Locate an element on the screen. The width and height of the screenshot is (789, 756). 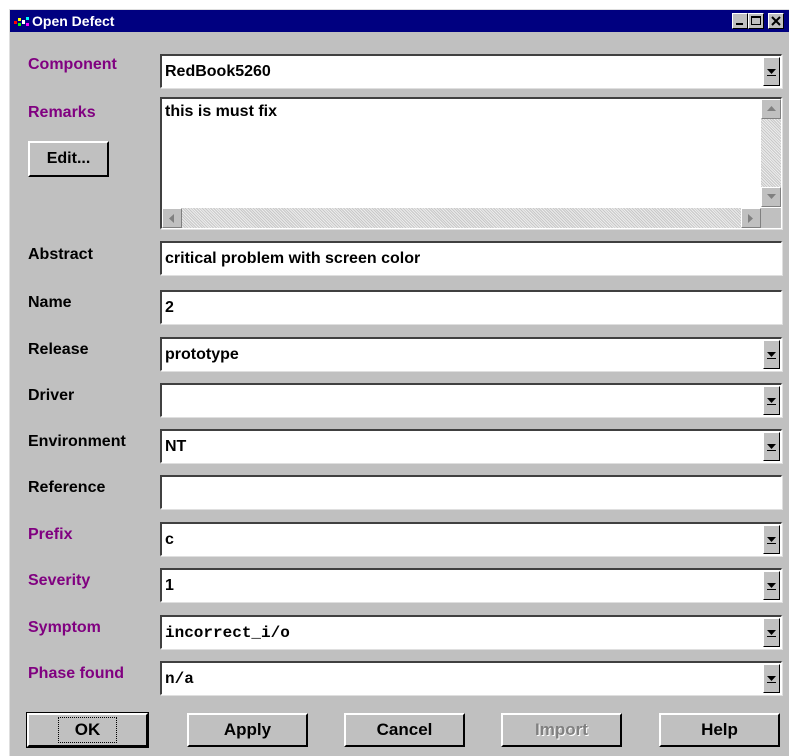
release-dropdown-button is located at coordinates (771, 354).